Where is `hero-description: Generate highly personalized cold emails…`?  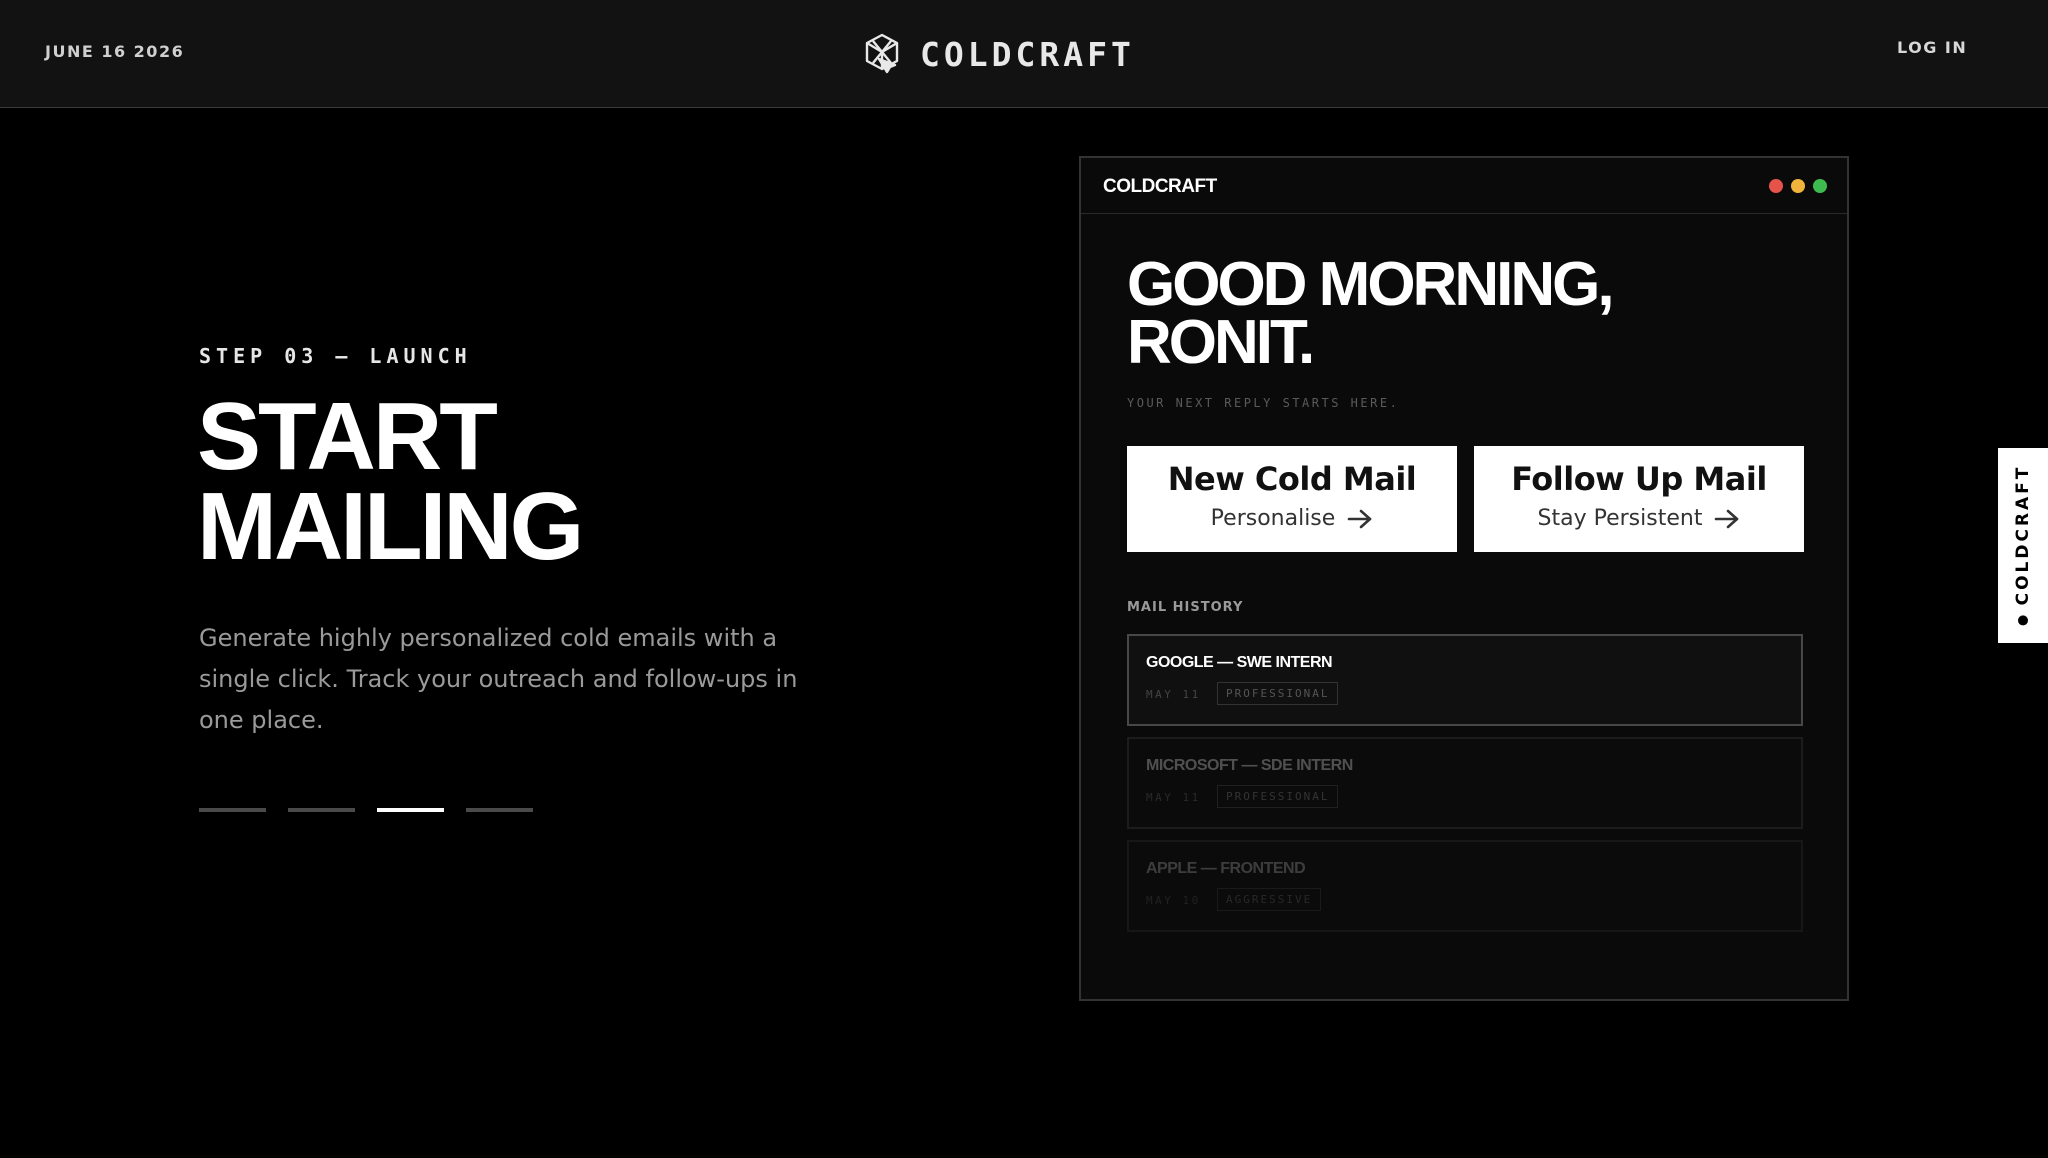 hero-description: Generate highly personalized cold emails… is located at coordinates (498, 679).